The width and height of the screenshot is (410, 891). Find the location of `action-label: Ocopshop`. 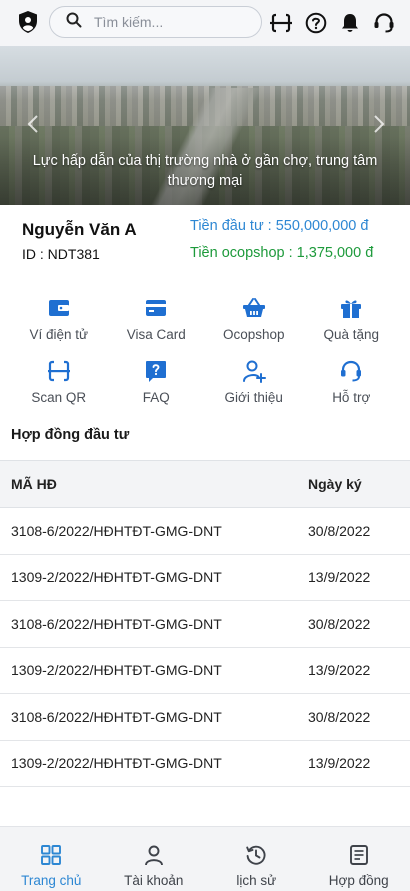

action-label: Ocopshop is located at coordinates (253, 334).